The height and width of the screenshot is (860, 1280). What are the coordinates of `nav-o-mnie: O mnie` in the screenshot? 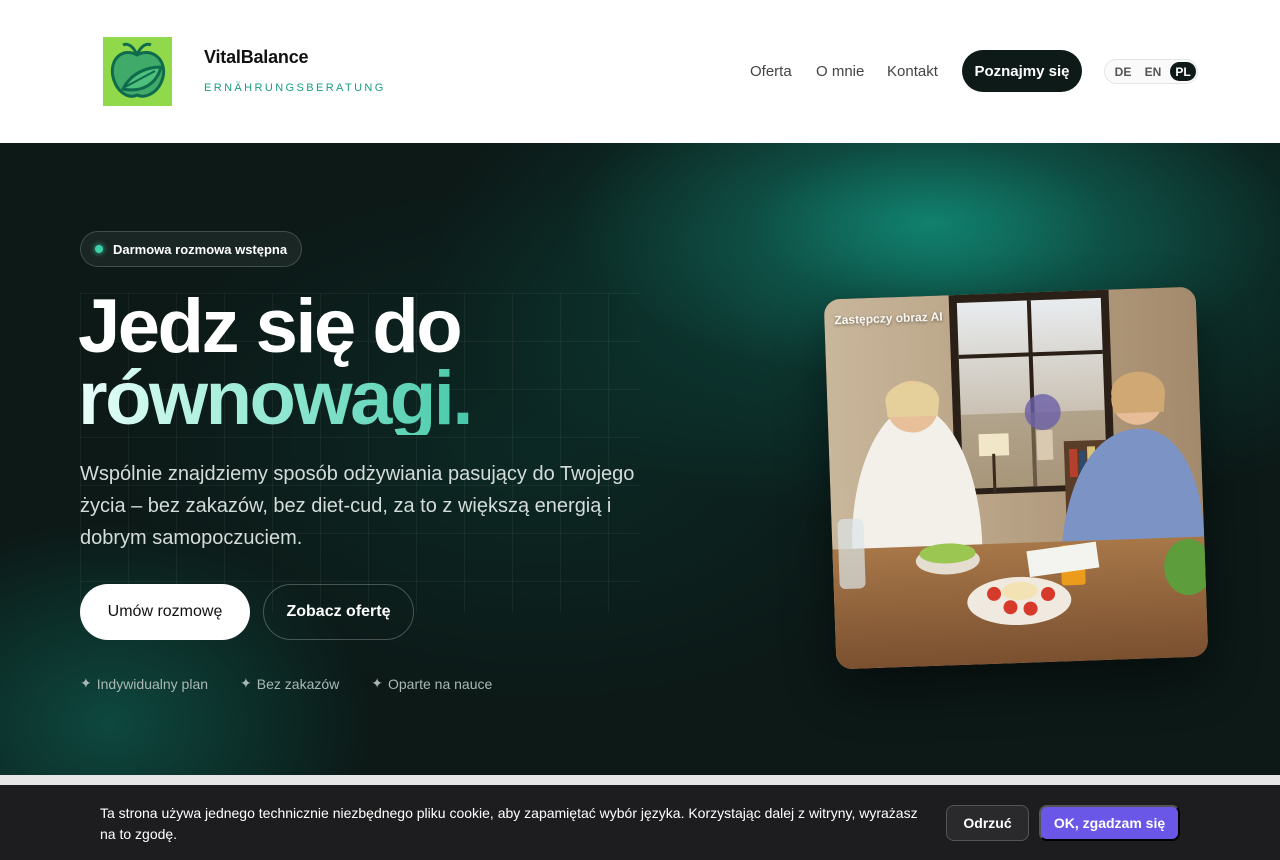 It's located at (840, 71).